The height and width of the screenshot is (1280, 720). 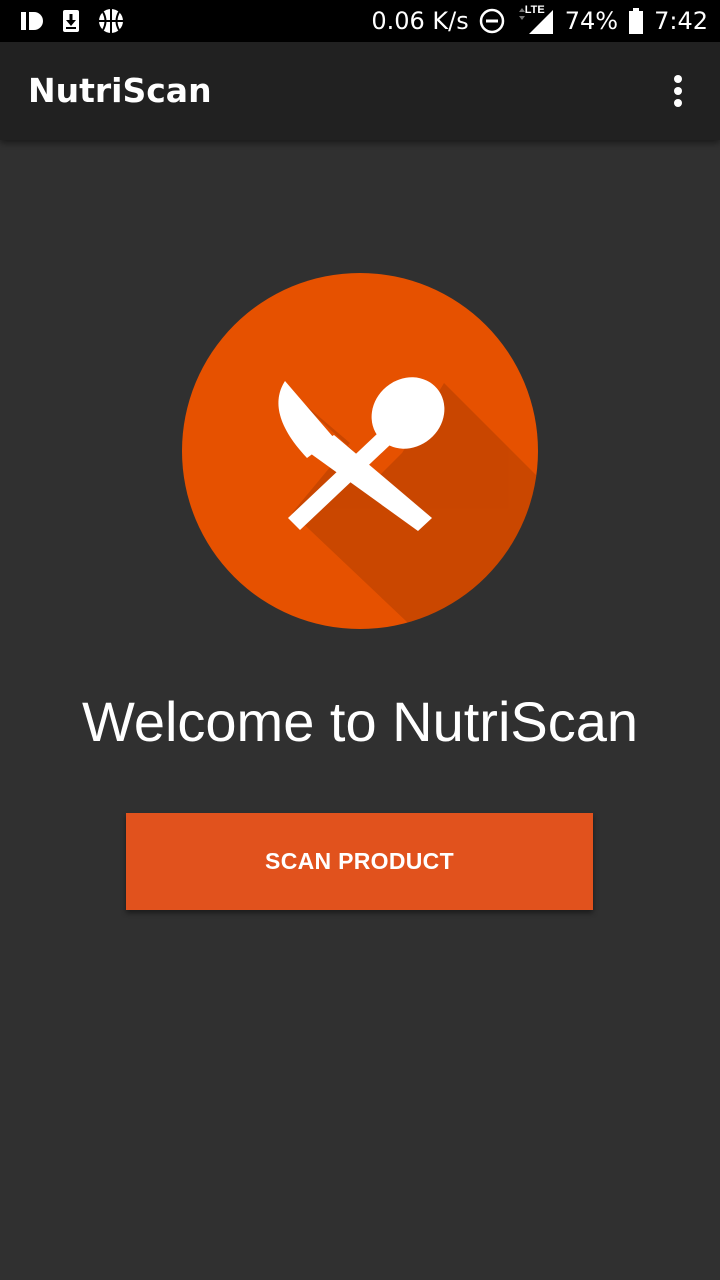 I want to click on welcome-heading: Welcome to NutriScan, so click(x=360, y=721).